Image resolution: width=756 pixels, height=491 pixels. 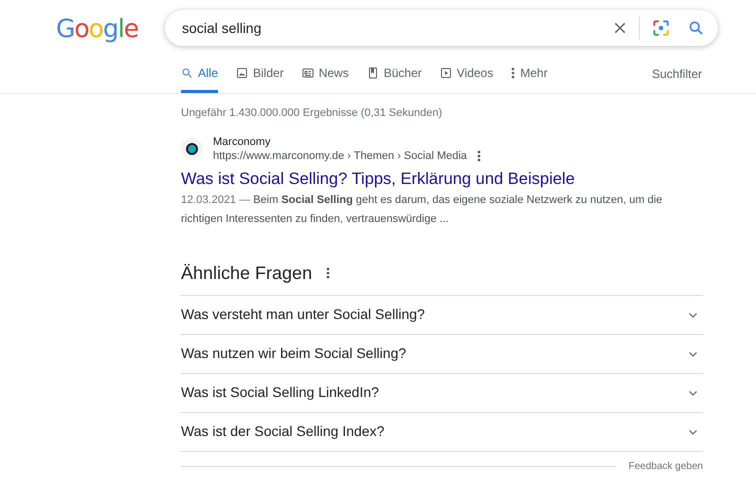 What do you see at coordinates (110, 28) in the screenshot?
I see `google-logo: Google` at bounding box center [110, 28].